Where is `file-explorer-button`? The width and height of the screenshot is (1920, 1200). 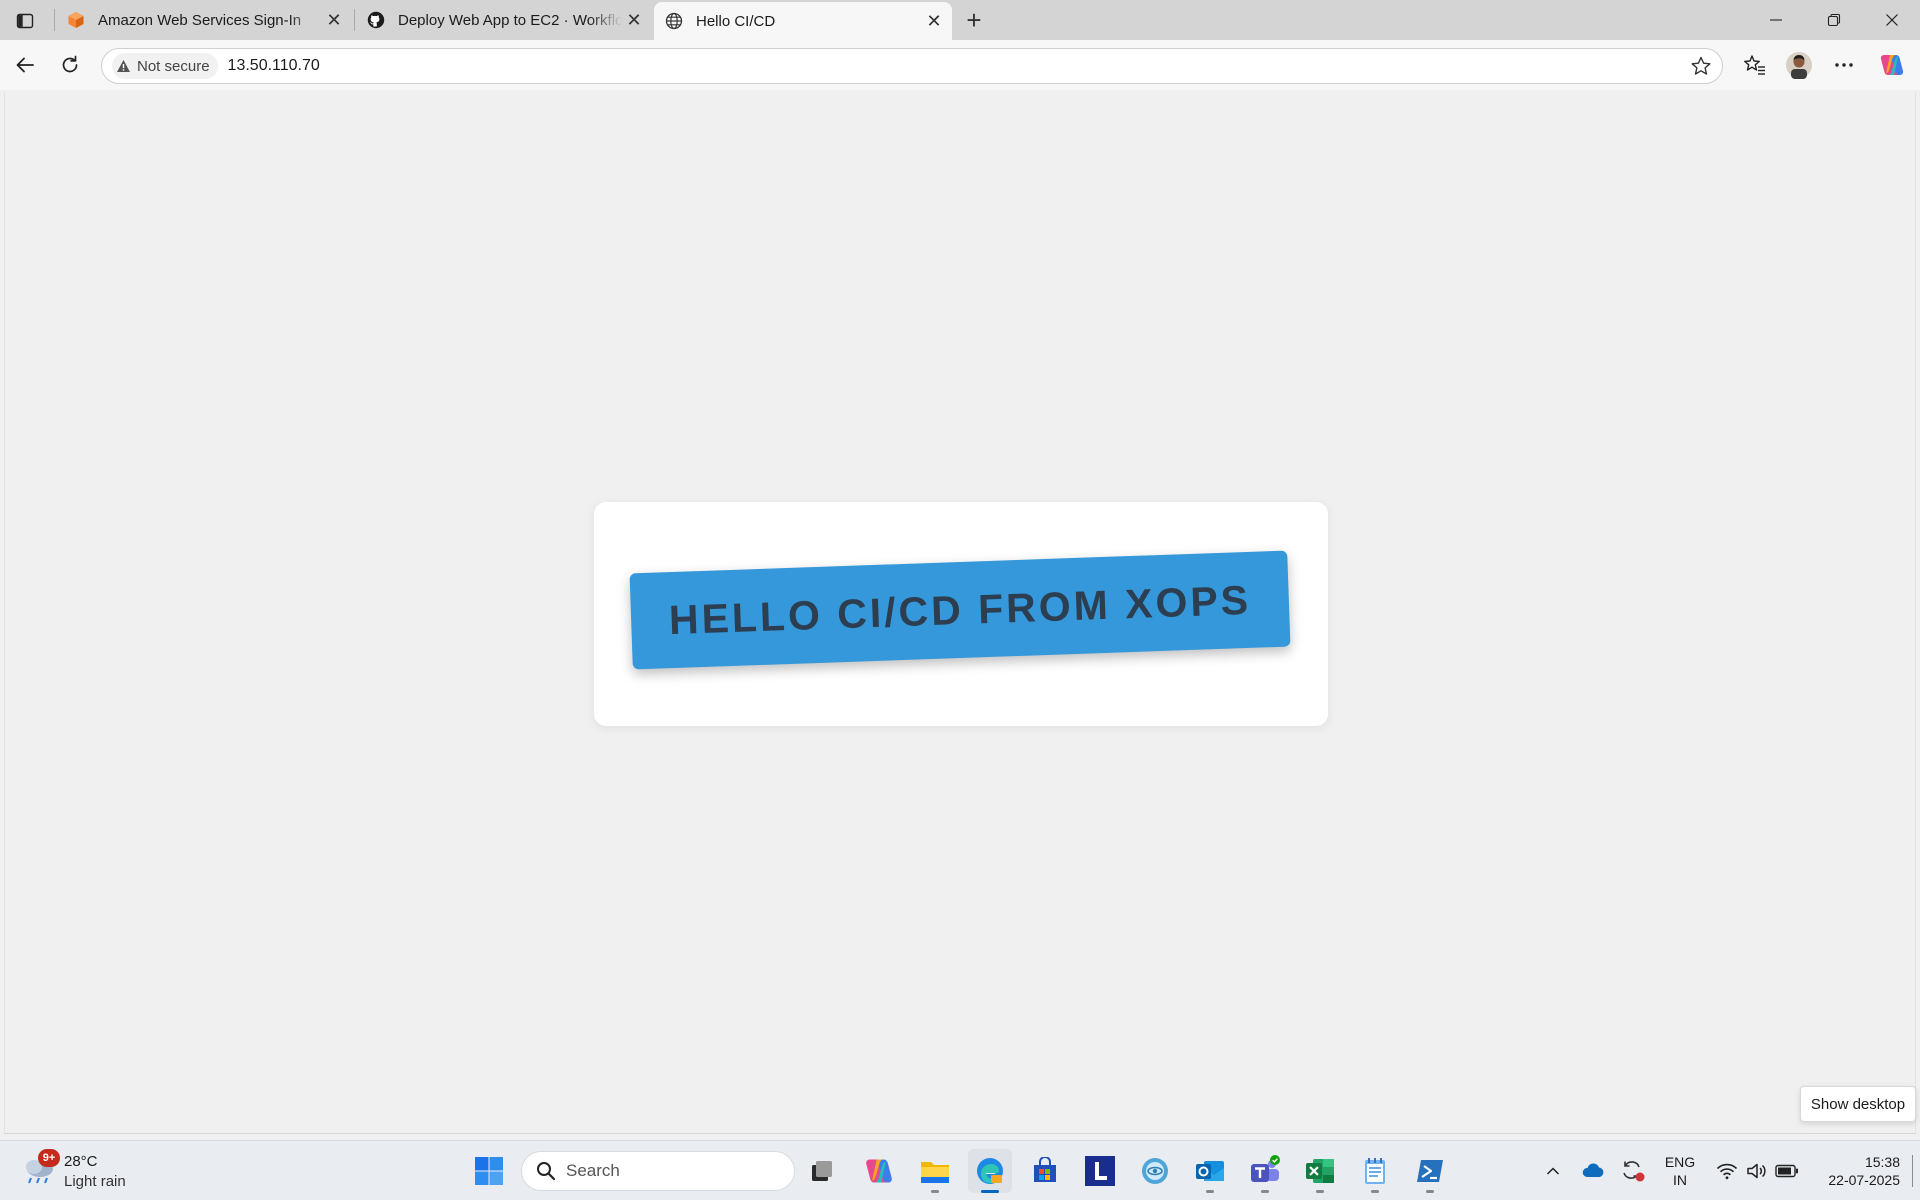
file-explorer-button is located at coordinates (935, 1171).